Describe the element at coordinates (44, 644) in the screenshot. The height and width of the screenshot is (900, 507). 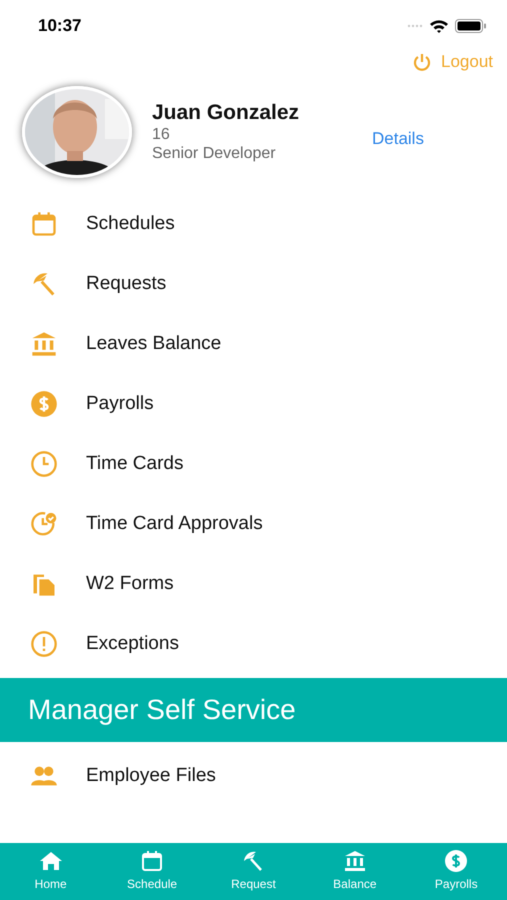
I see `alert-icon` at that location.